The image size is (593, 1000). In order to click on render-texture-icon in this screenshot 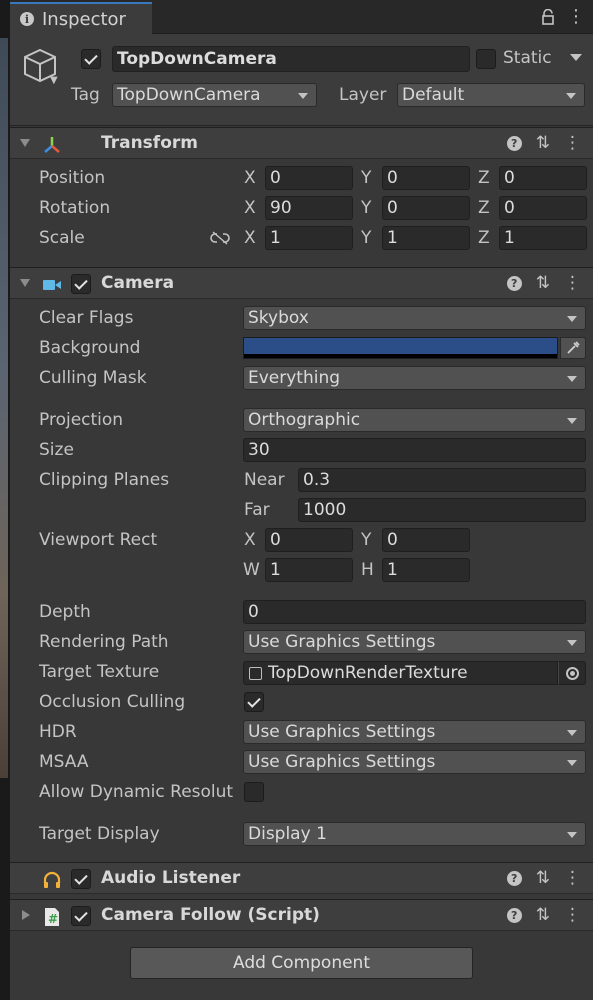, I will do `click(255, 673)`.